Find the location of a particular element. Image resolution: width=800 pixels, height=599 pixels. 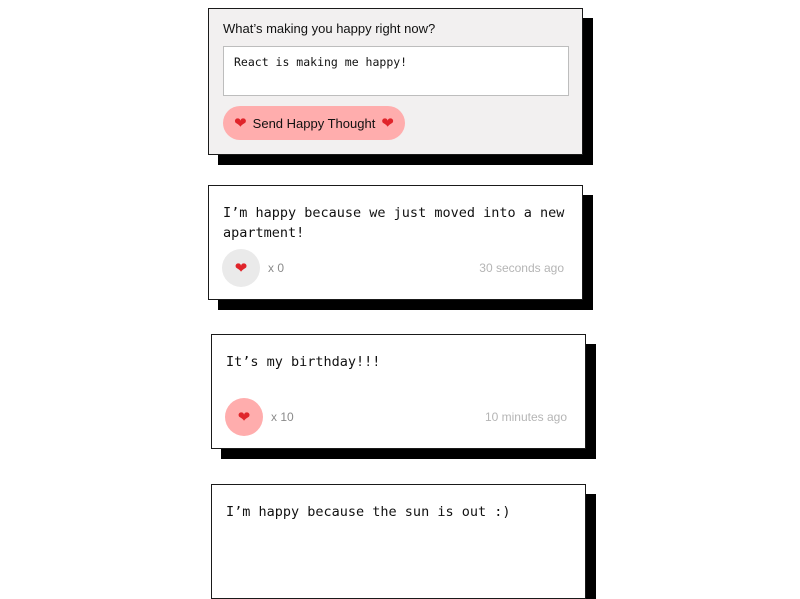

like-count: x 0 is located at coordinates (276, 268).